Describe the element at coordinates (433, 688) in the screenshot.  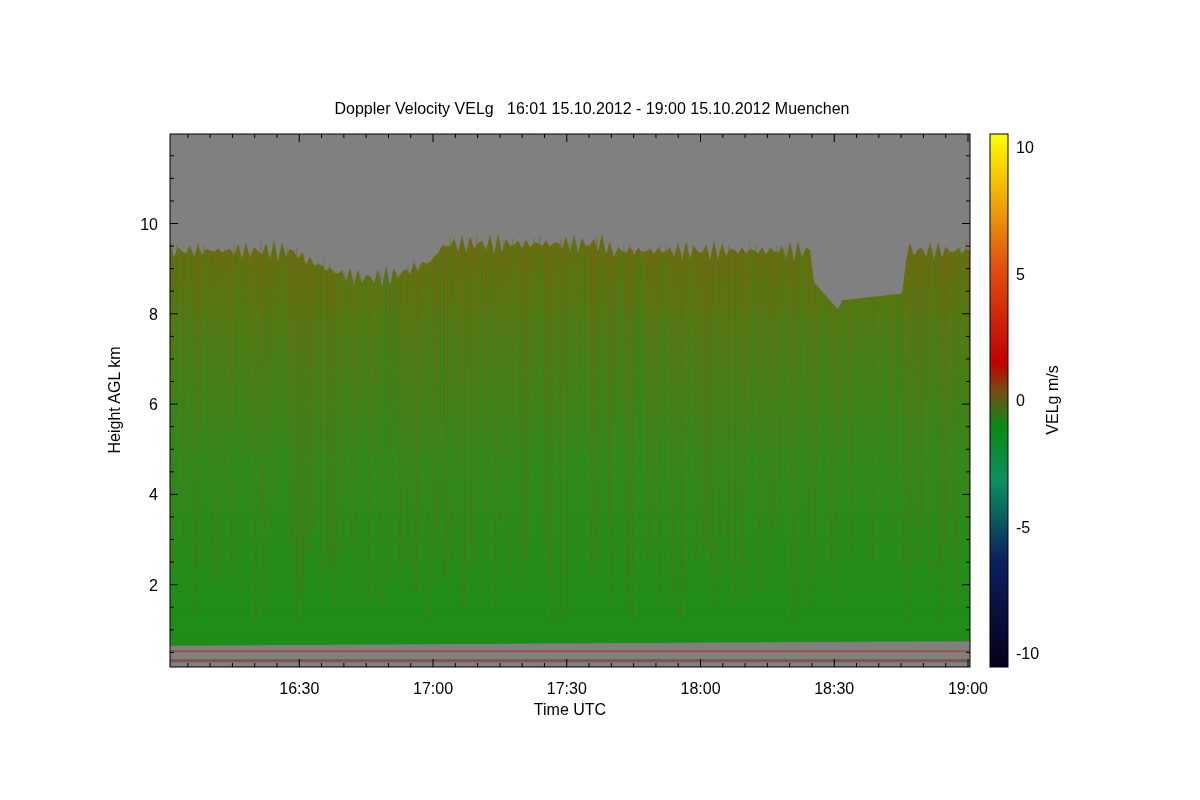
I see `x-tick-label: 17:00` at that location.